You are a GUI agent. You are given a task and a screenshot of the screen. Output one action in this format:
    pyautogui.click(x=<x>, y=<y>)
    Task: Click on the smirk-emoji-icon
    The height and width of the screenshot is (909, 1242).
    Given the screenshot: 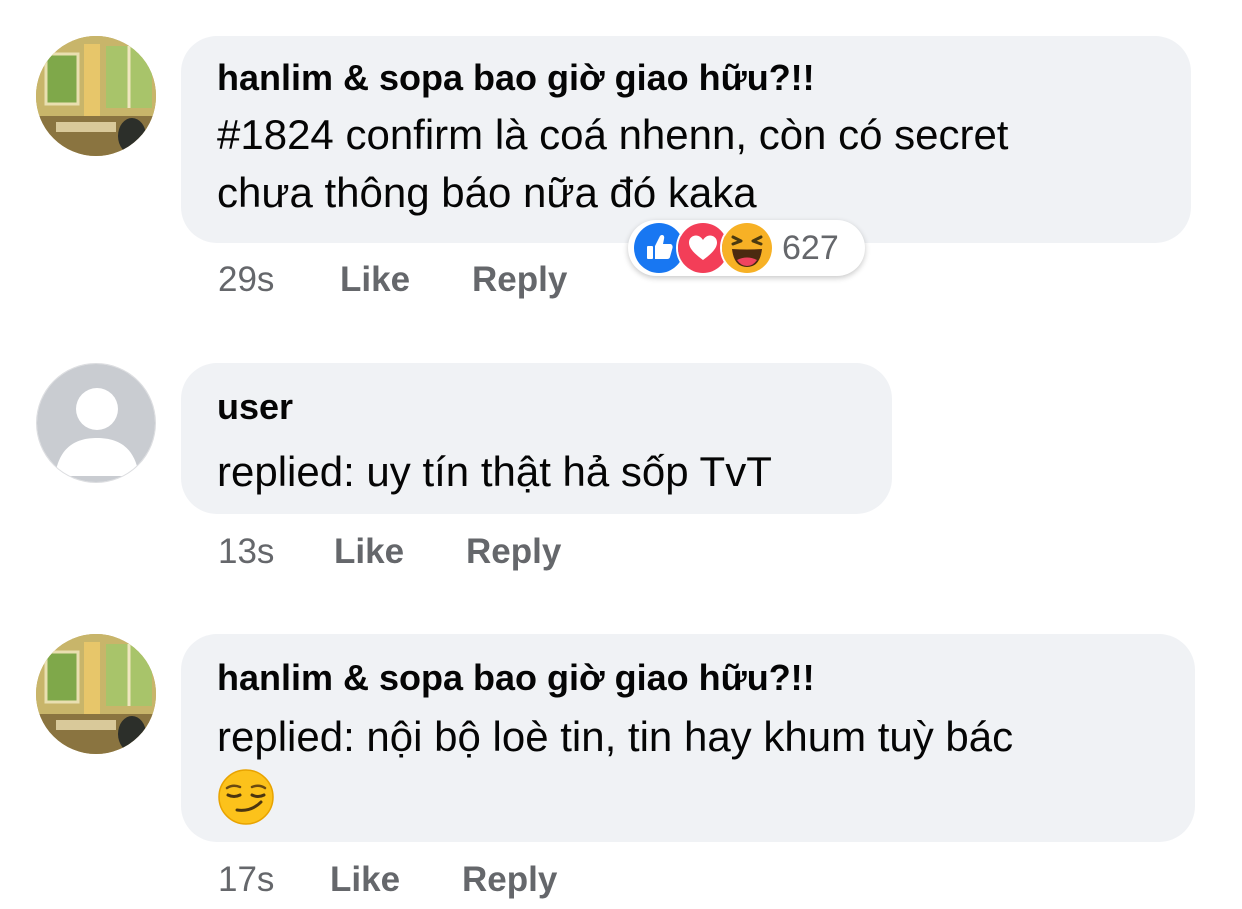 What is the action you would take?
    pyautogui.click(x=246, y=797)
    